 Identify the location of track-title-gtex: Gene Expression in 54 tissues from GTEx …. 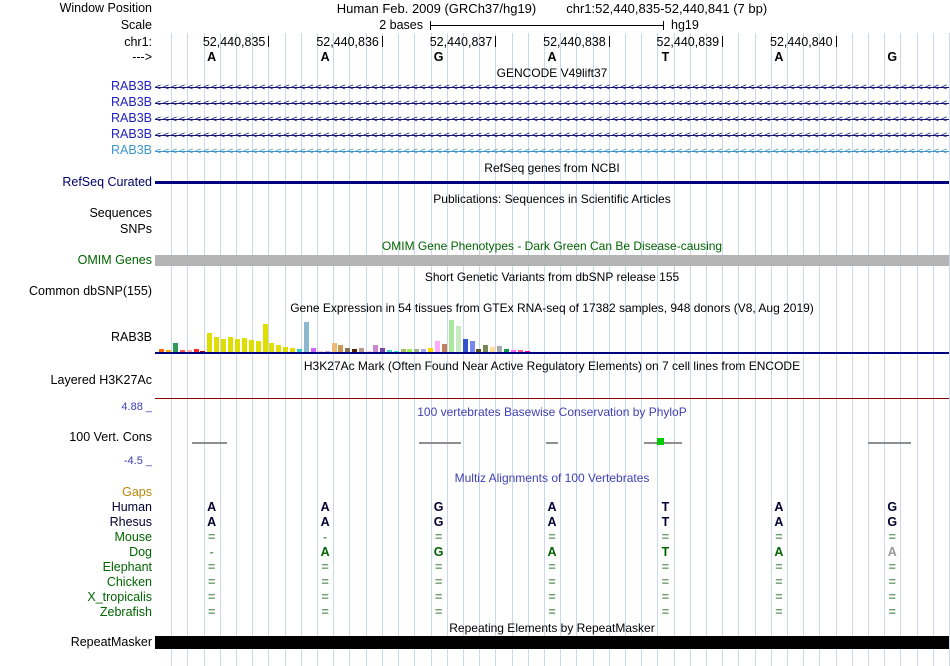
(552, 308).